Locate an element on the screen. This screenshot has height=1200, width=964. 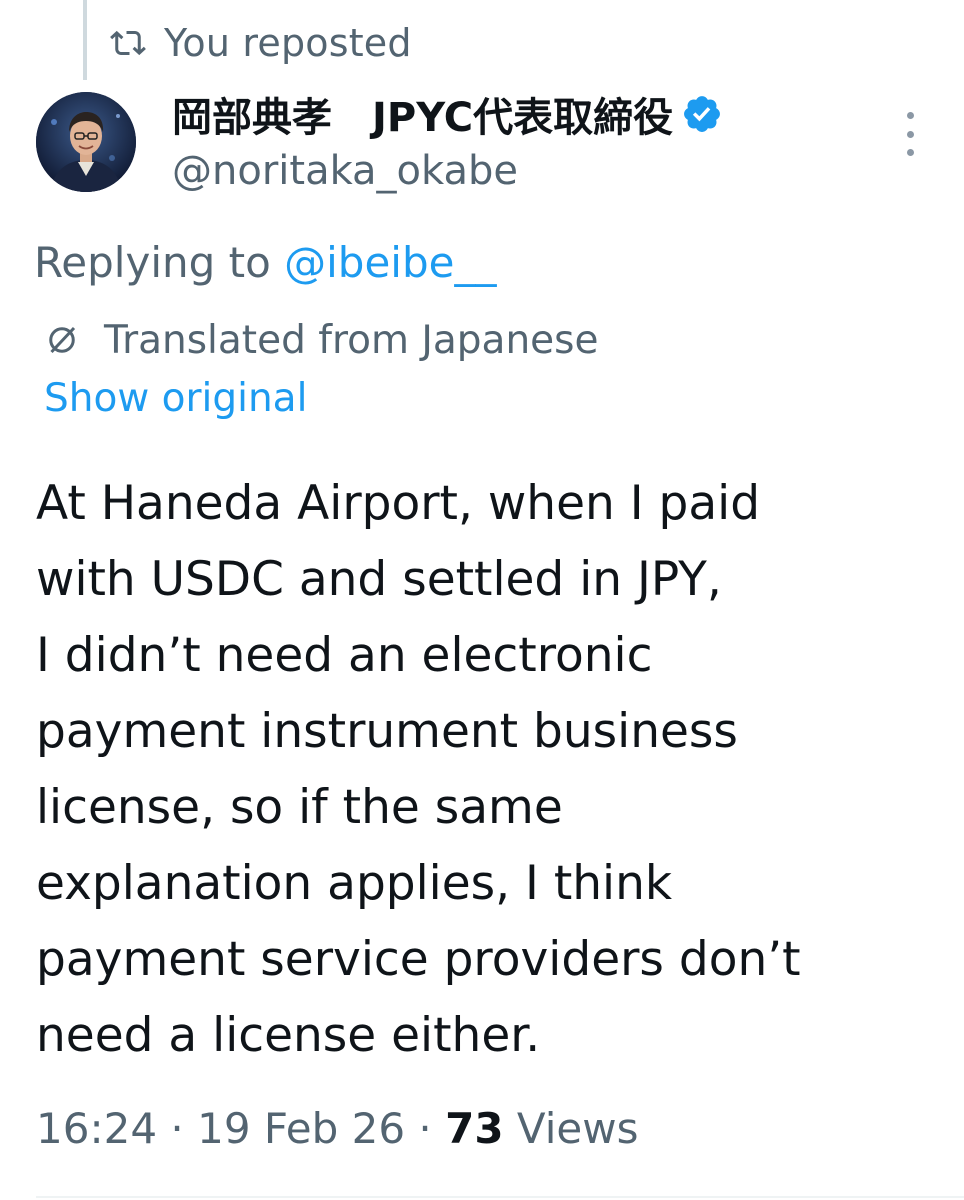
views-count: 73 is located at coordinates (474, 1128).